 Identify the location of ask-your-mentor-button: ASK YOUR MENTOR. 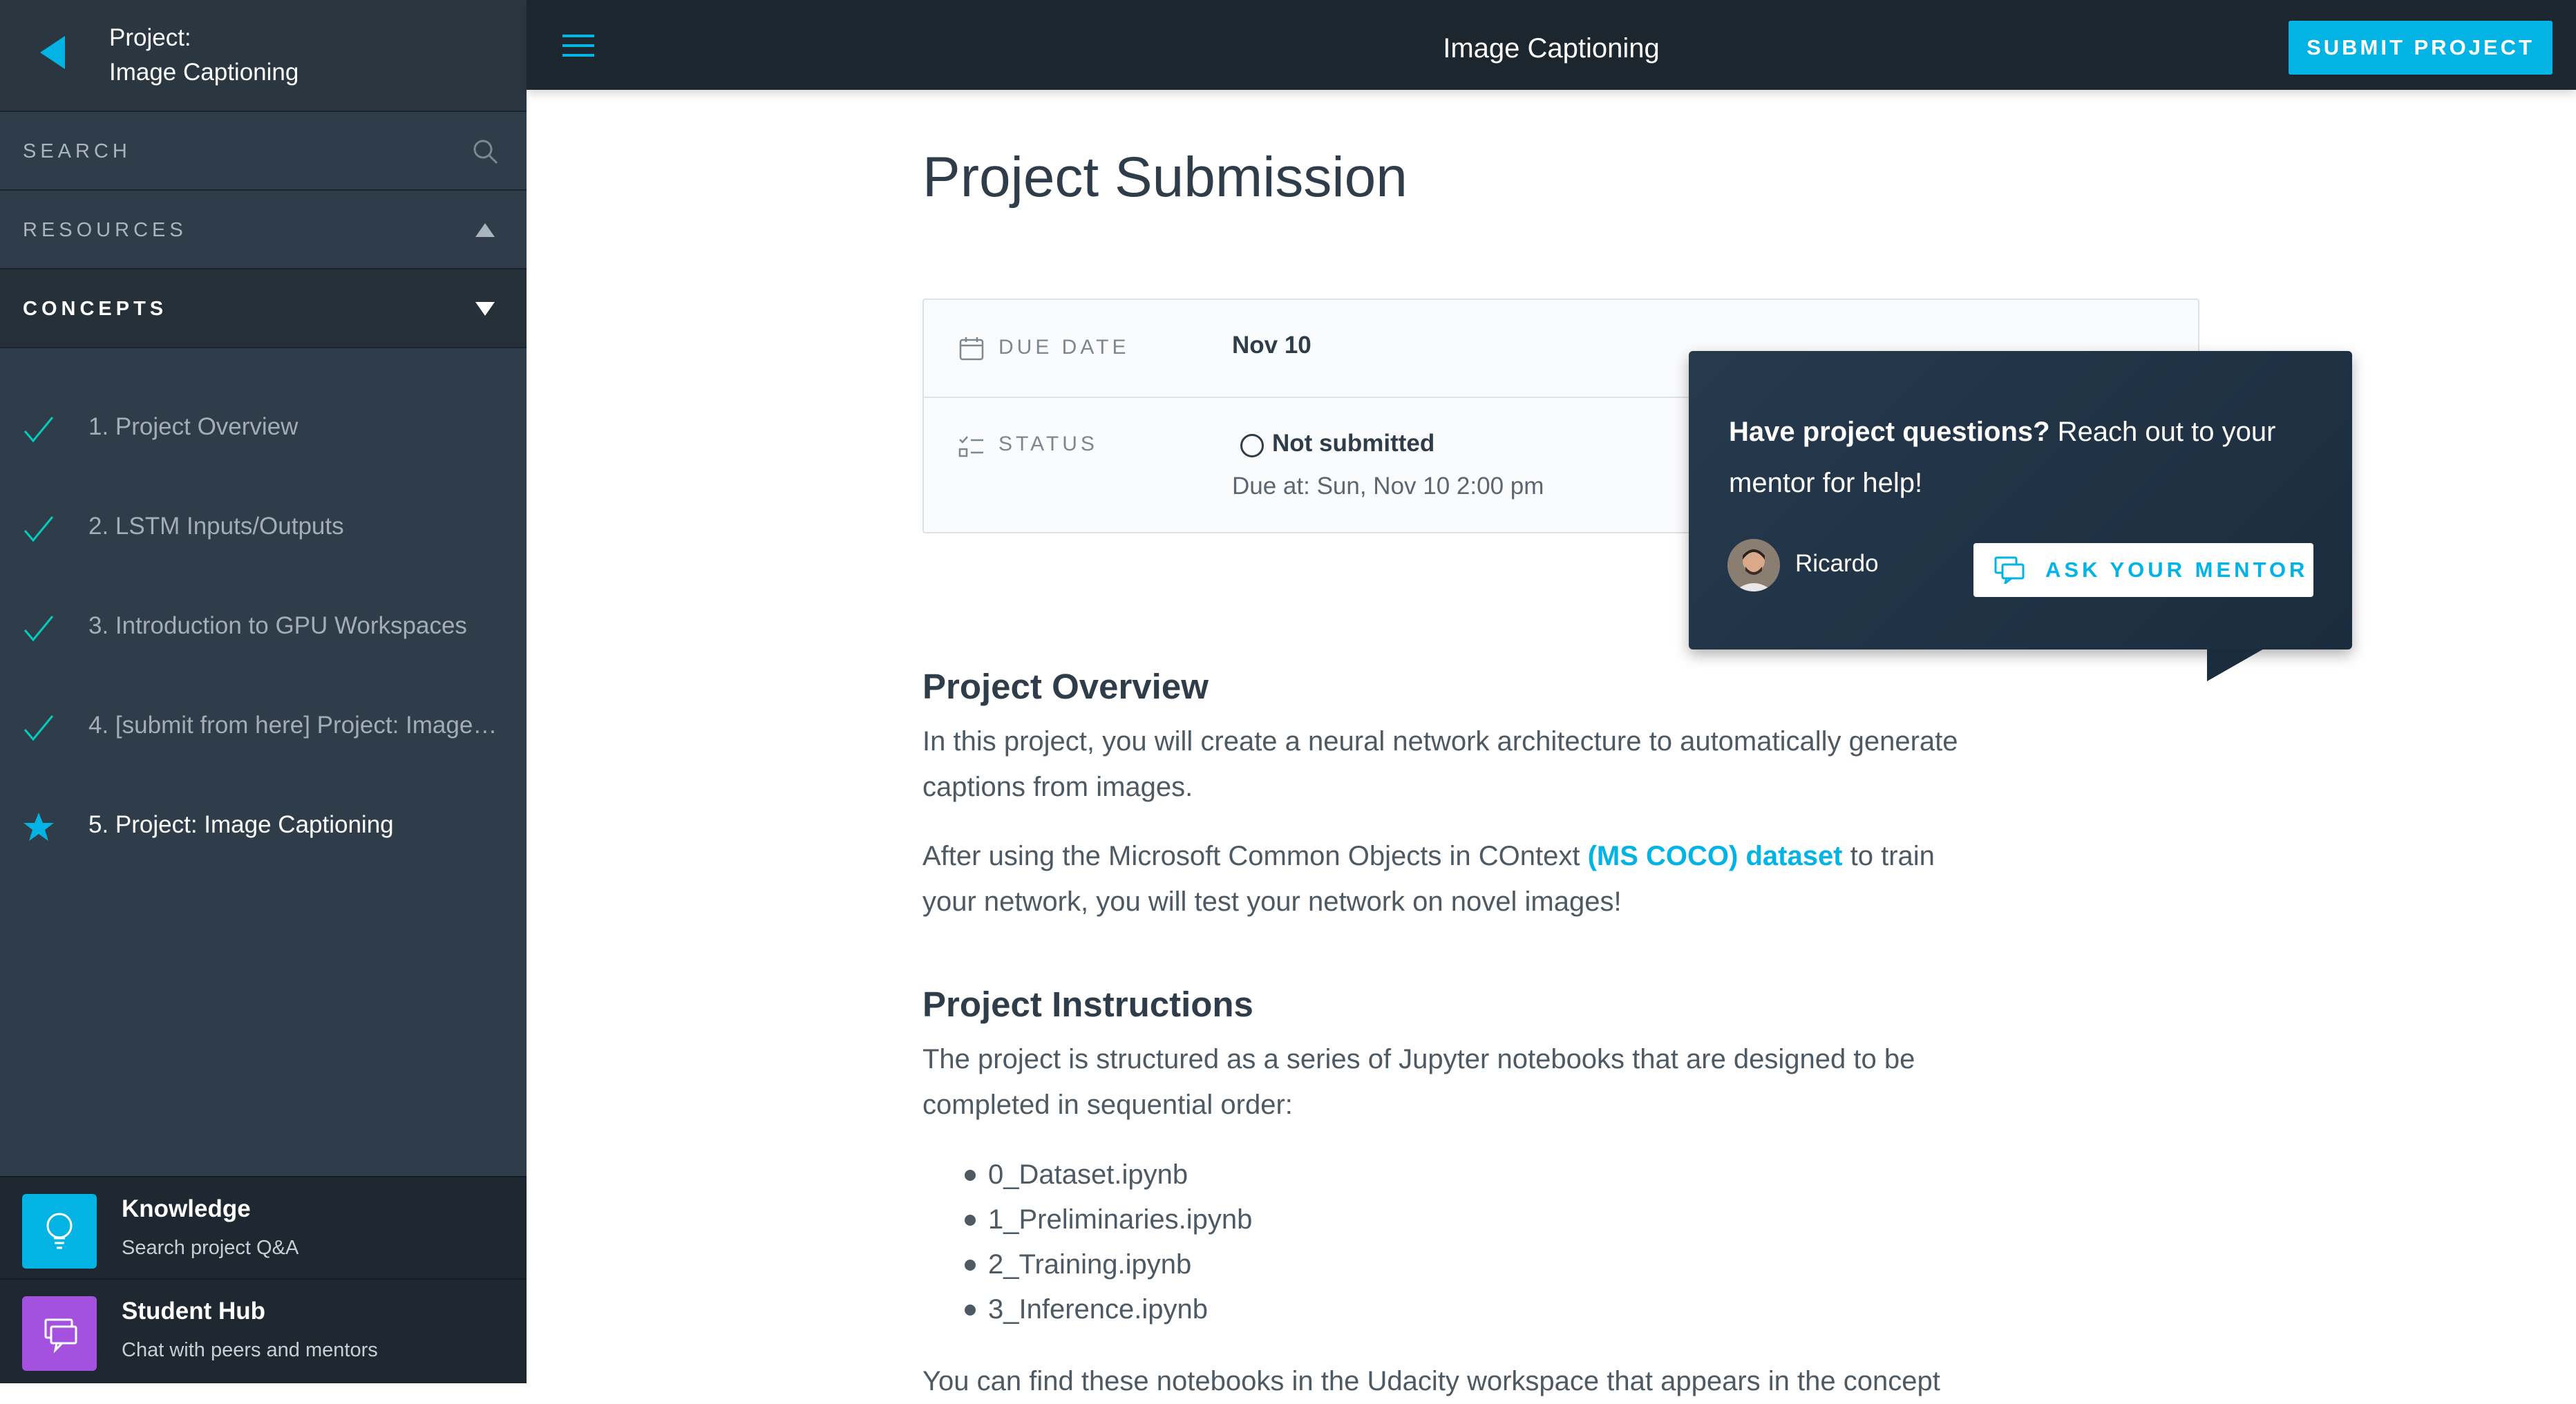
(2143, 570).